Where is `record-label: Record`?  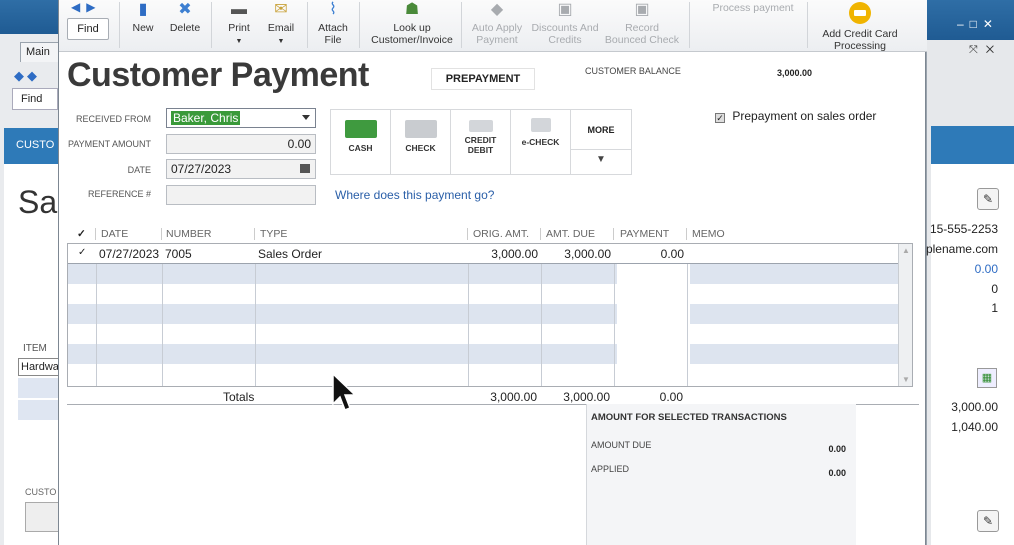 record-label: Record is located at coordinates (642, 28).